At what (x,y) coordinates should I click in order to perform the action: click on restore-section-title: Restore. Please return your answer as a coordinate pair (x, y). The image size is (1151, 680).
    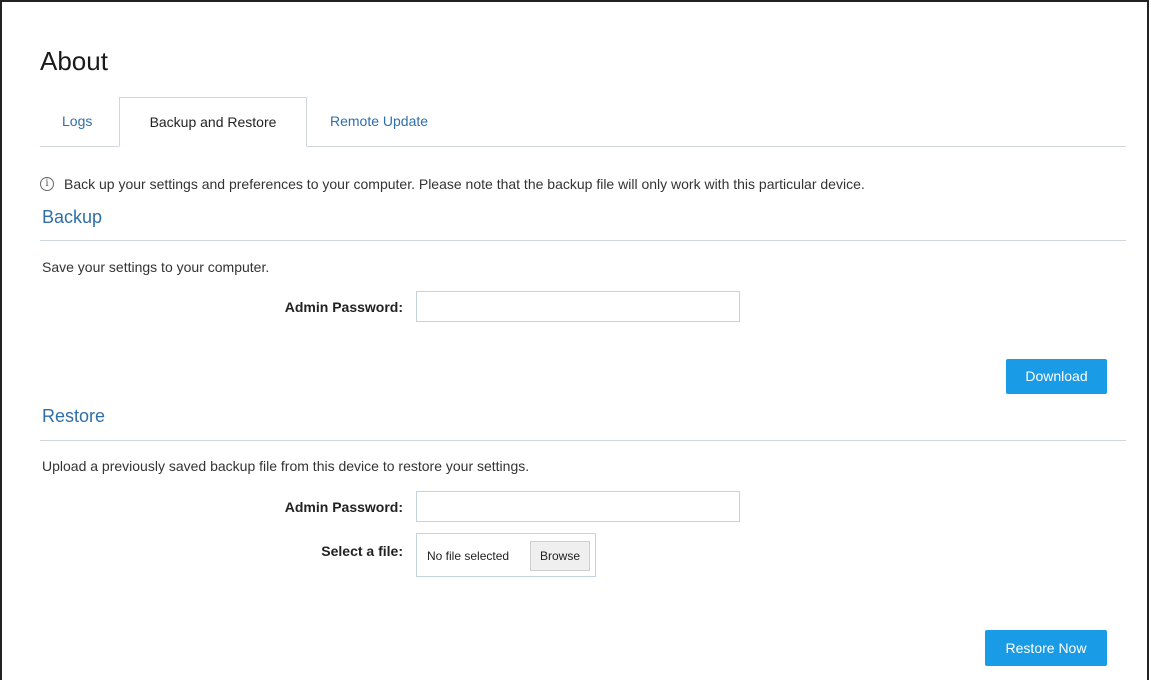
    Looking at the image, I should click on (74, 416).